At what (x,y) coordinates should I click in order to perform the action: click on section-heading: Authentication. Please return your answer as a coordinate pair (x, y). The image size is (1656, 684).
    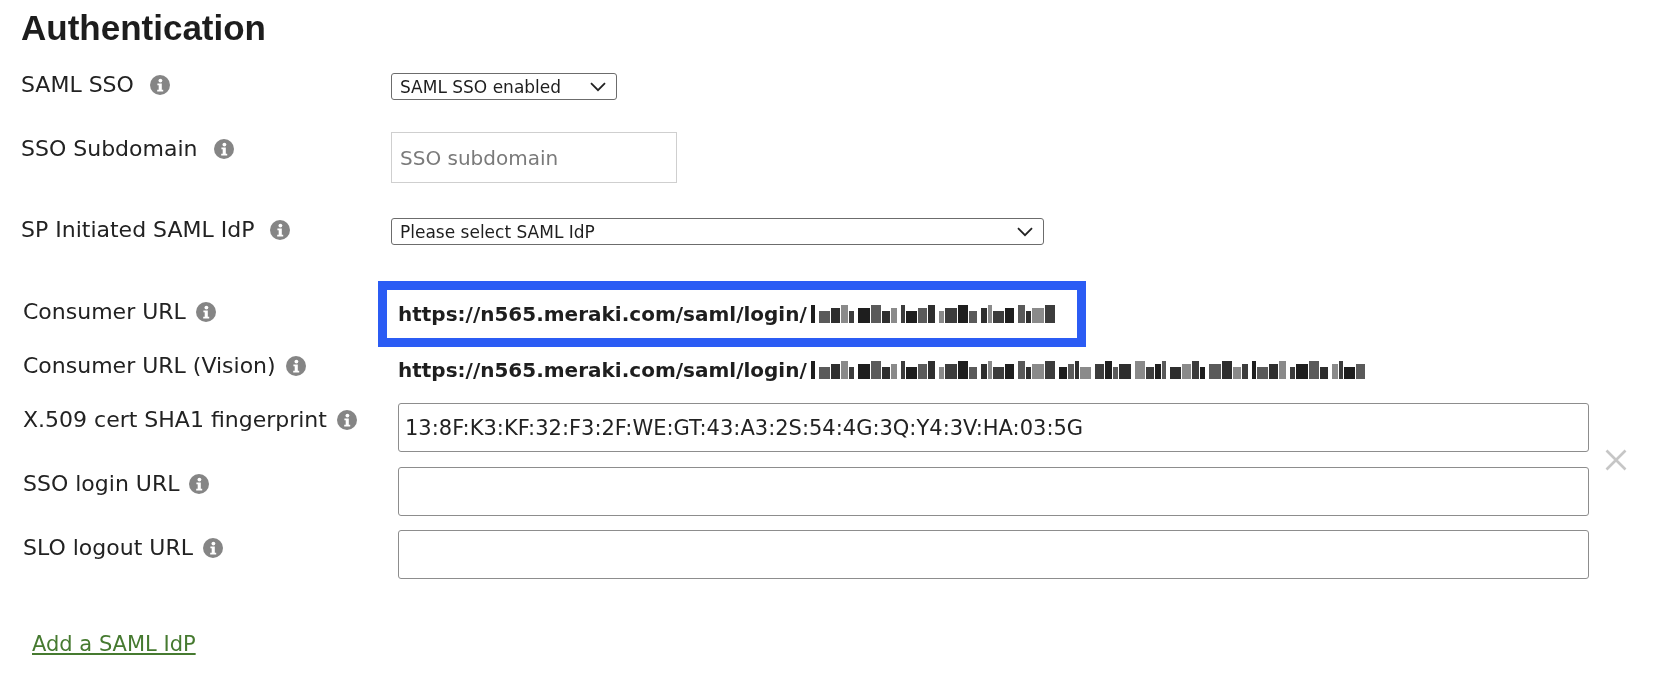
    Looking at the image, I should click on (144, 26).